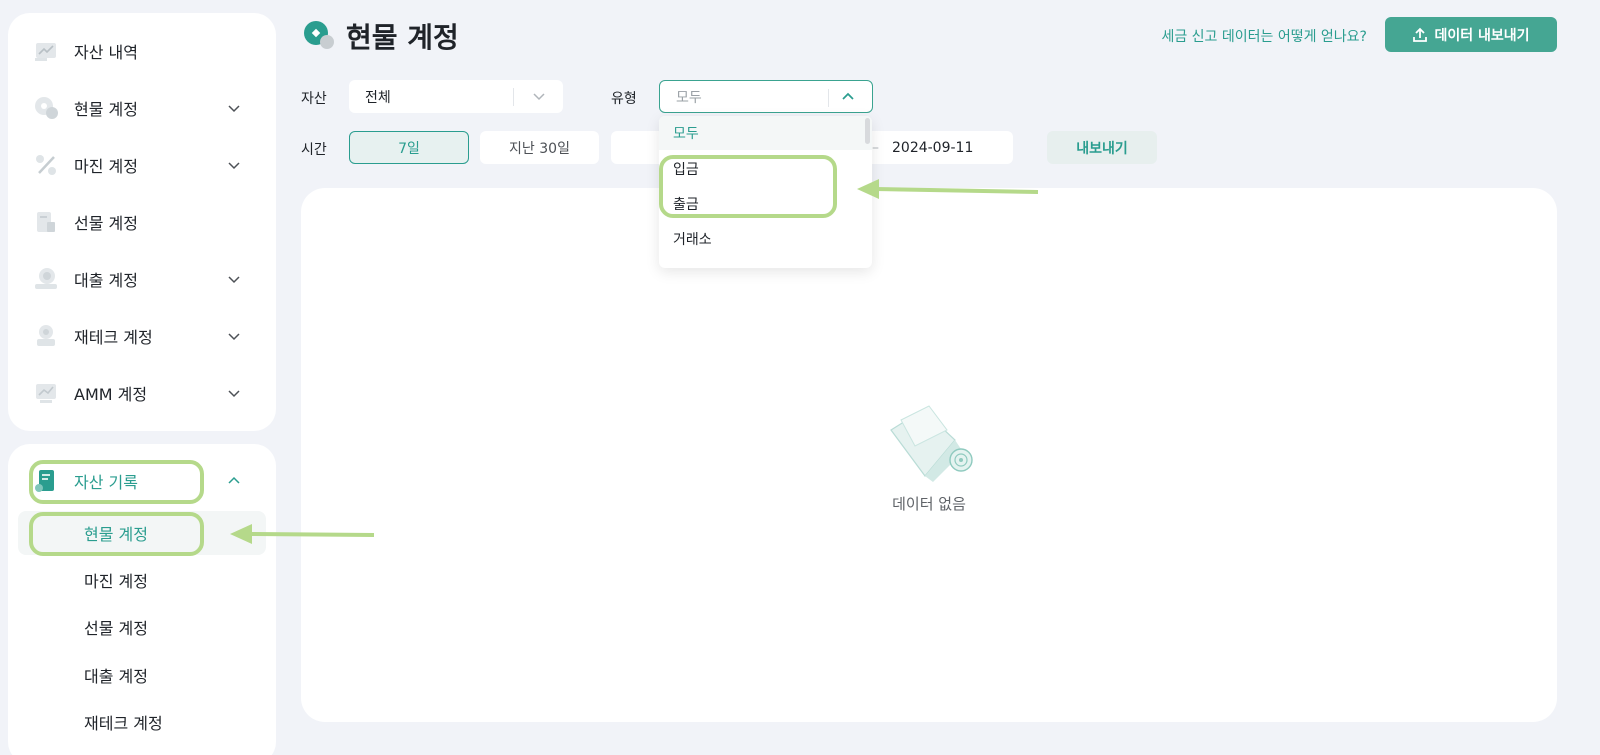  I want to click on earn-account-icon, so click(46, 336).